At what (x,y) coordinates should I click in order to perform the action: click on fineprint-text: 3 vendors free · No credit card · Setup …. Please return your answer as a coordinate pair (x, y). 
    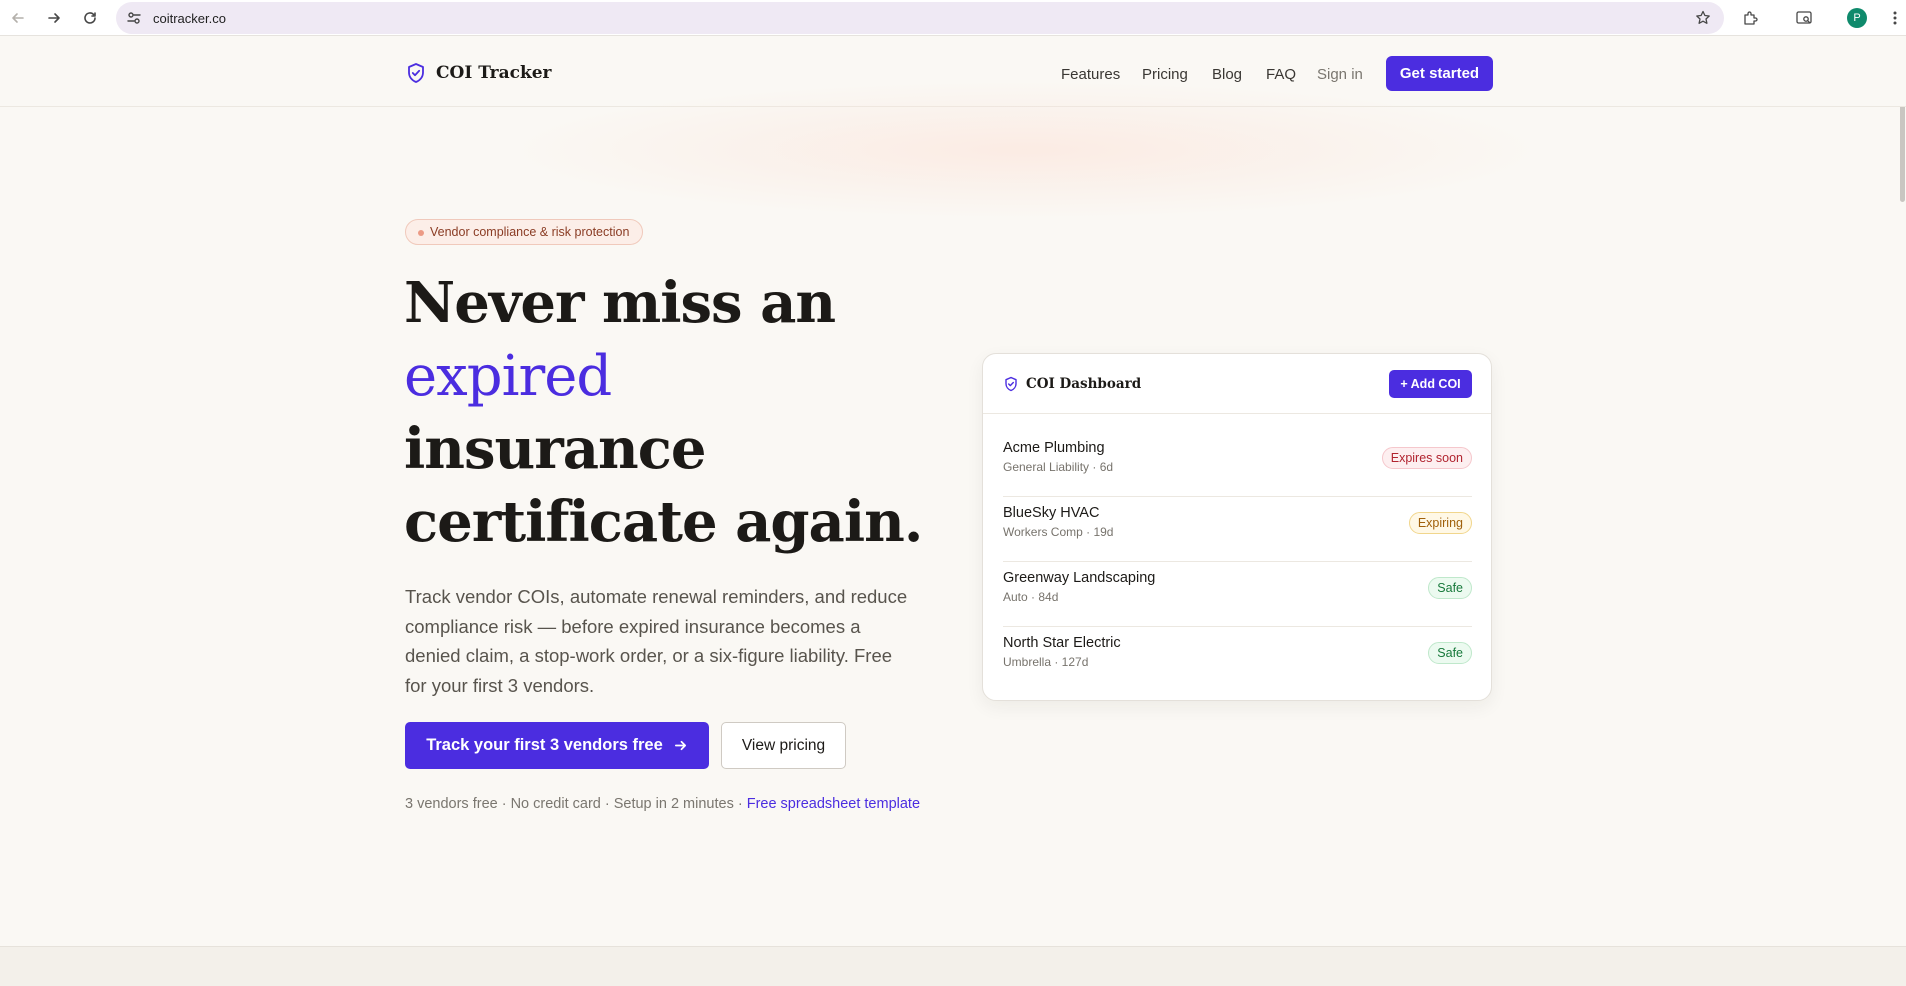
    Looking at the image, I should click on (576, 804).